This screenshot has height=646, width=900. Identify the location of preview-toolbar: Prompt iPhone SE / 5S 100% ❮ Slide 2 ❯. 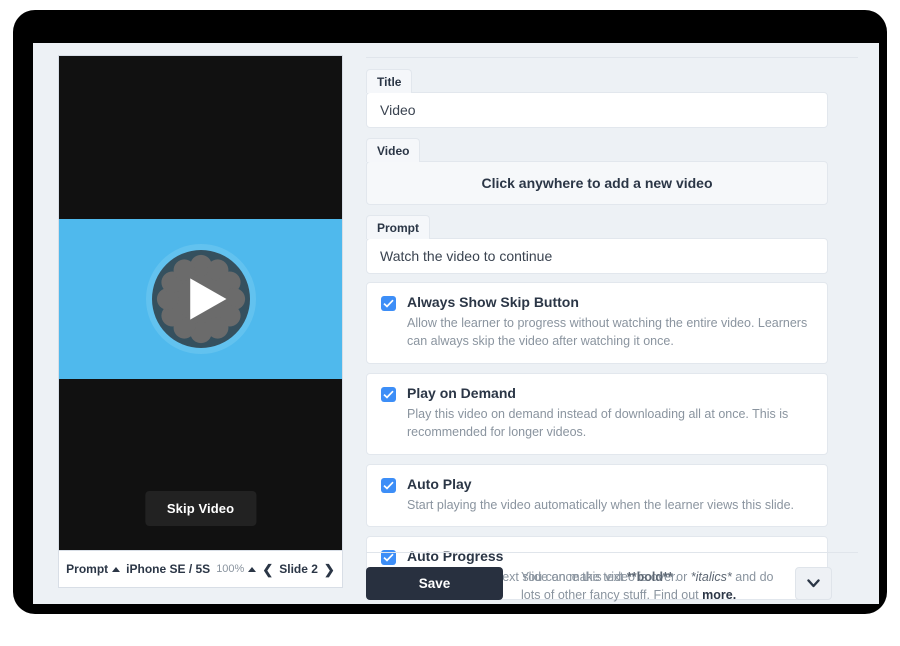
(200, 569).